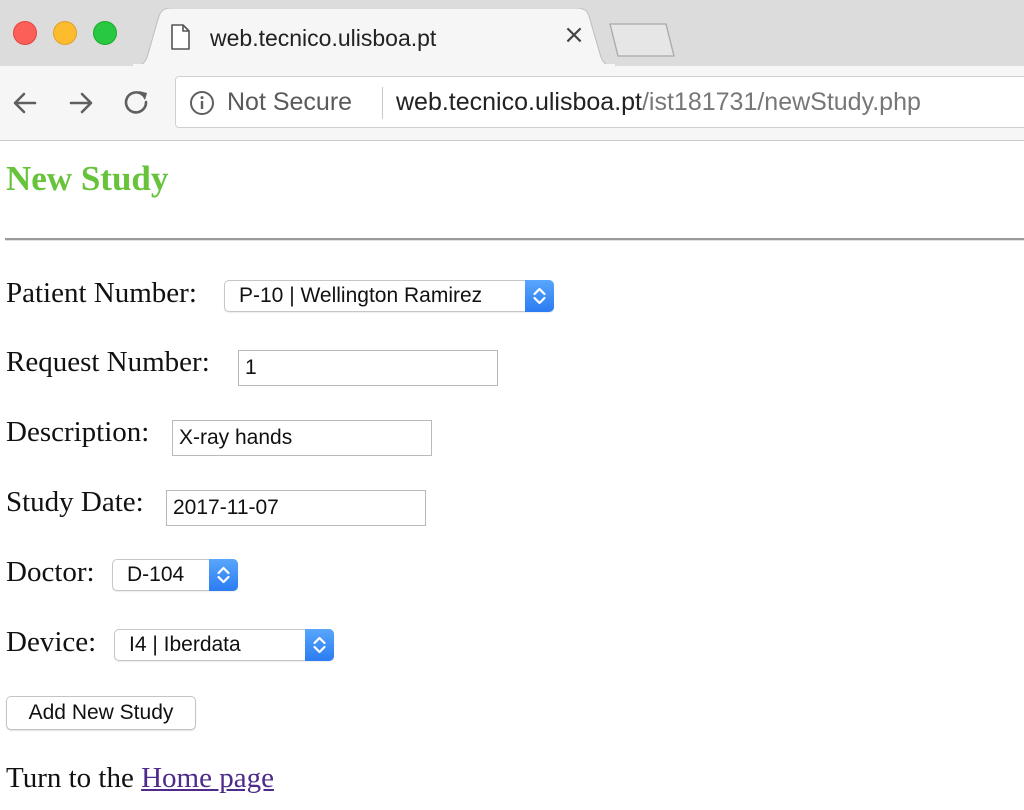  I want to click on close-tab-icon: ×, so click(574, 35).